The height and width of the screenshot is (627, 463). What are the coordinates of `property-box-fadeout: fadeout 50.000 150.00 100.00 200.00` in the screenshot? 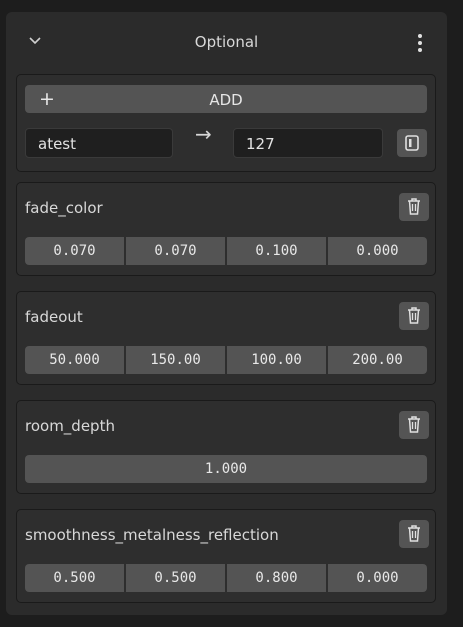 It's located at (226, 338).